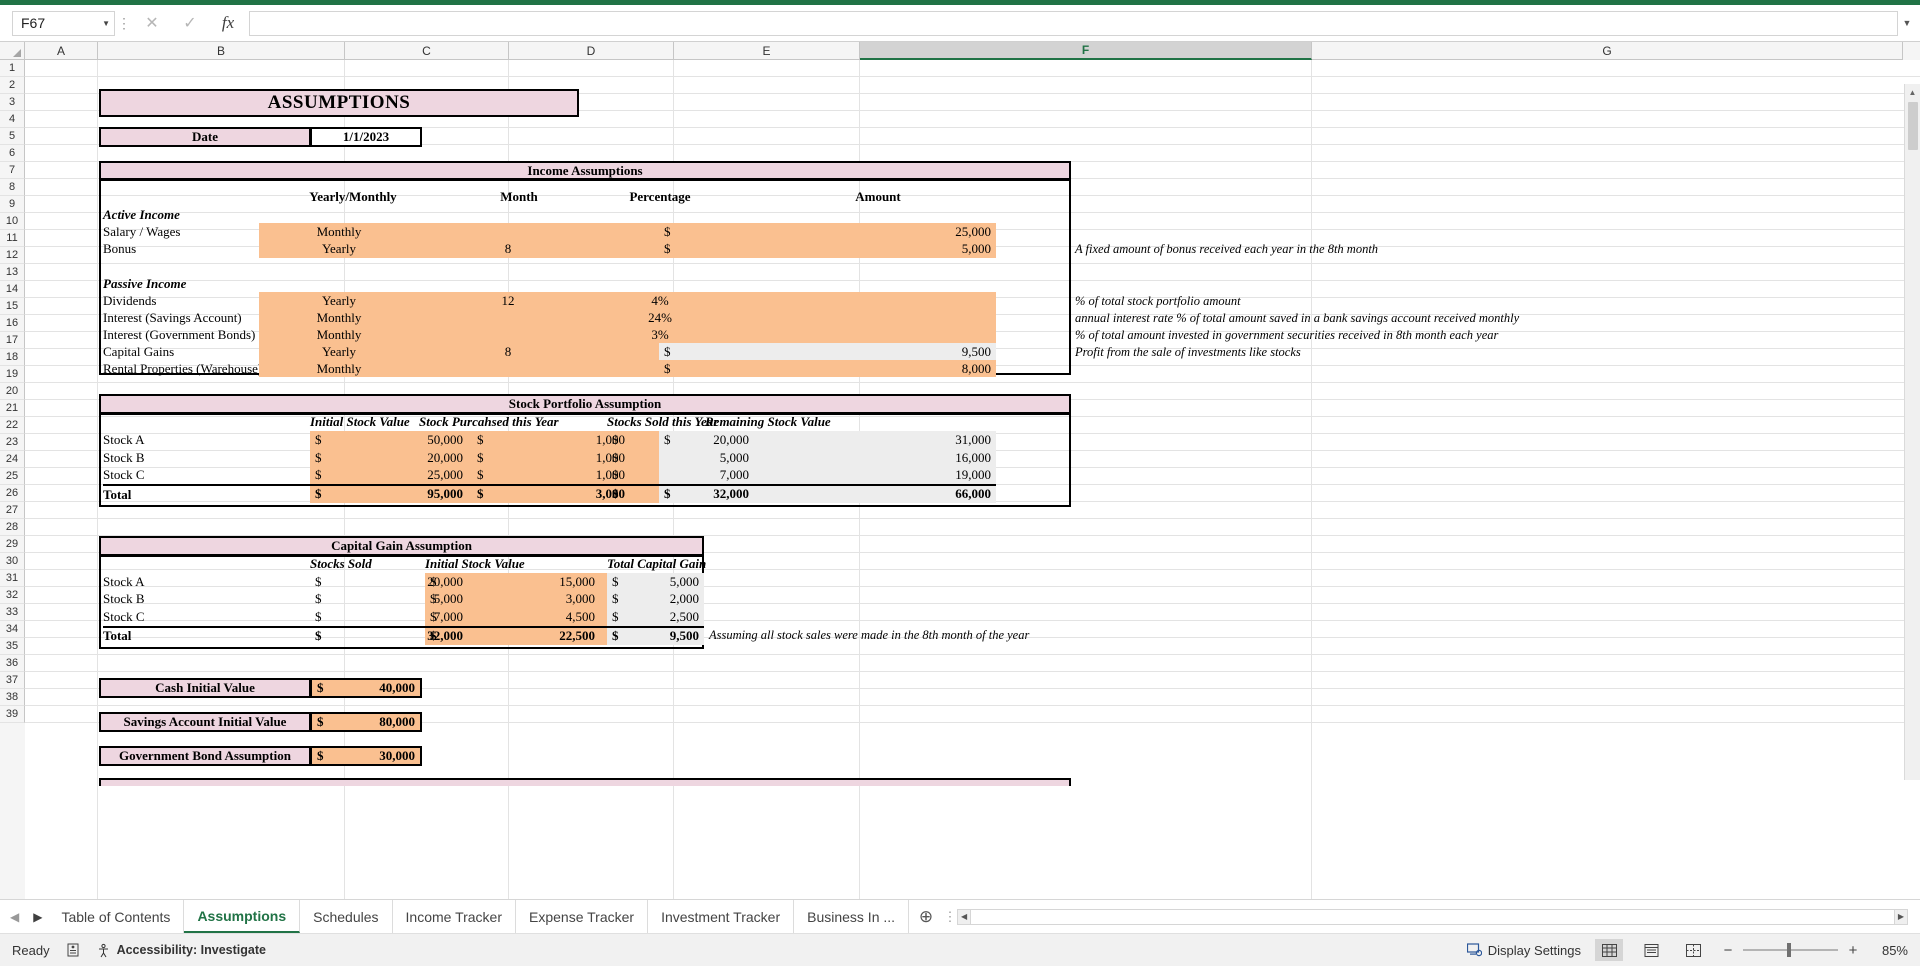 The height and width of the screenshot is (966, 1920). Describe the element at coordinates (12, 289) in the screenshot. I see `row-header: 14` at that location.